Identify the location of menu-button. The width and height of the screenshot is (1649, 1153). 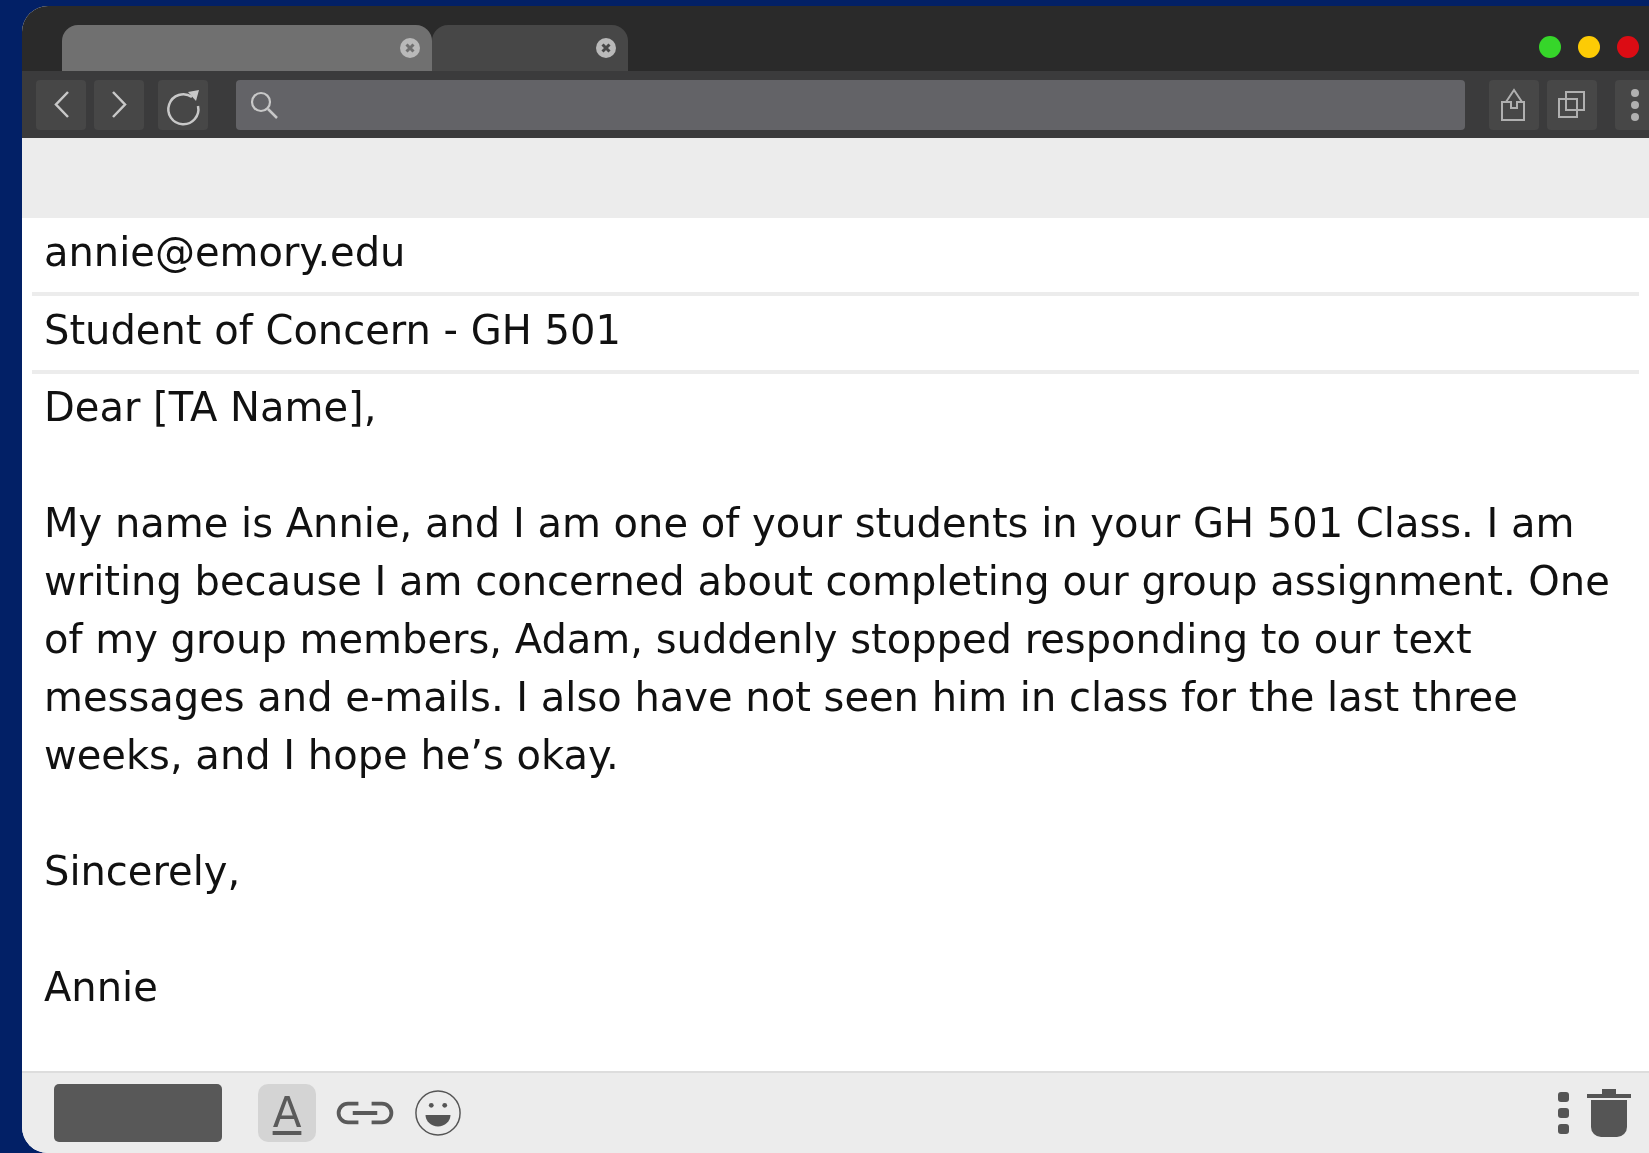
(1632, 104).